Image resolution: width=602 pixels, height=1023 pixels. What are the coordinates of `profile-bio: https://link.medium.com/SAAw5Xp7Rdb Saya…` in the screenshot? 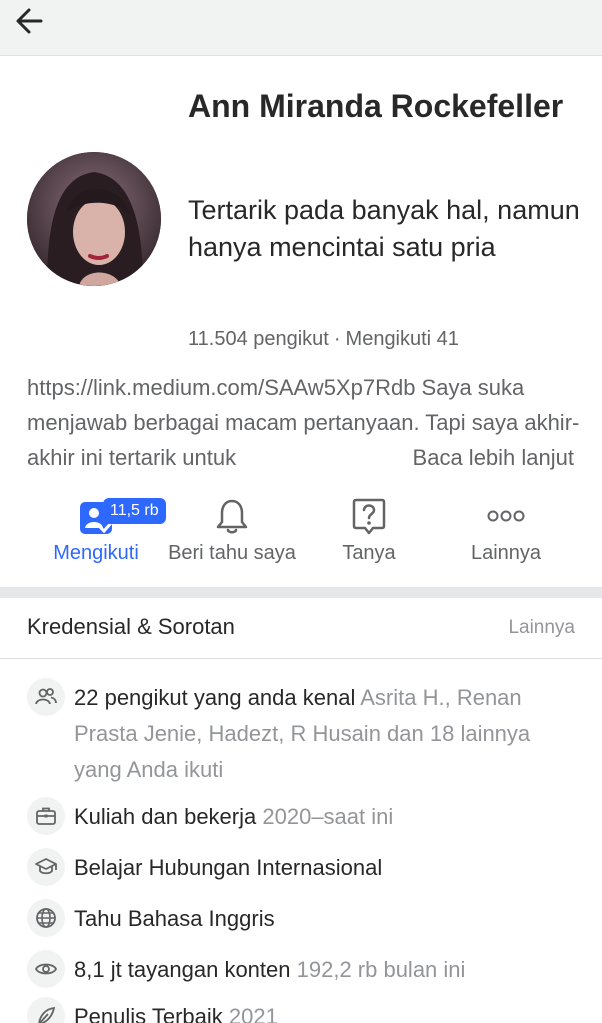 It's located at (307, 422).